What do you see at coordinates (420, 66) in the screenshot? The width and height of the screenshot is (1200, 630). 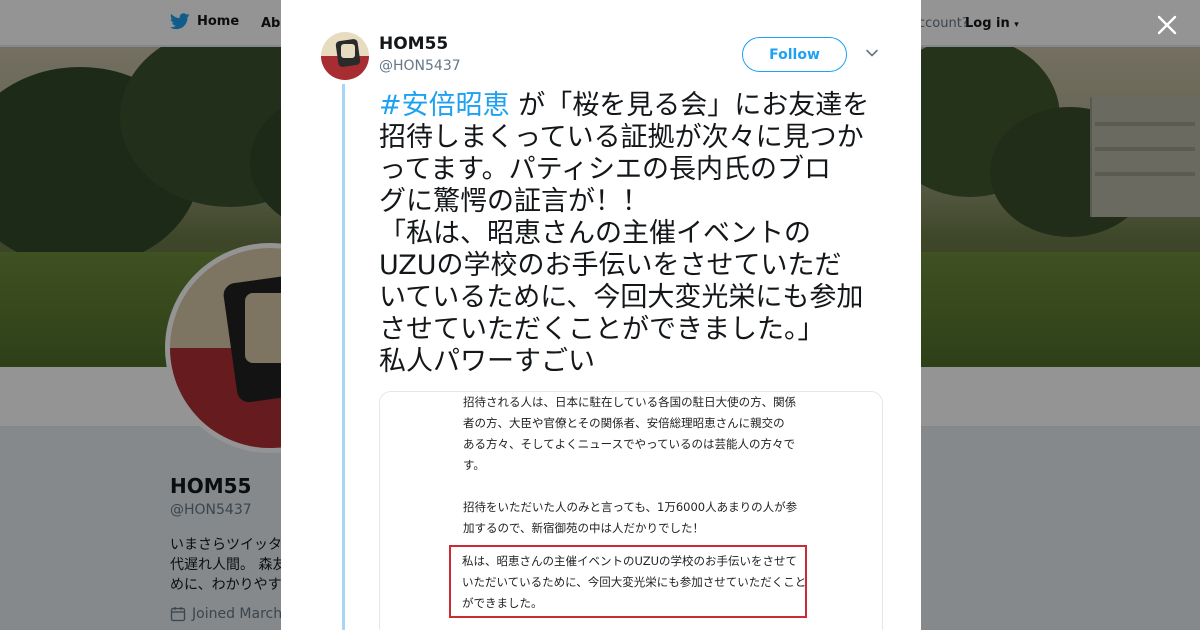 I see `author-handle: @HON5437` at bounding box center [420, 66].